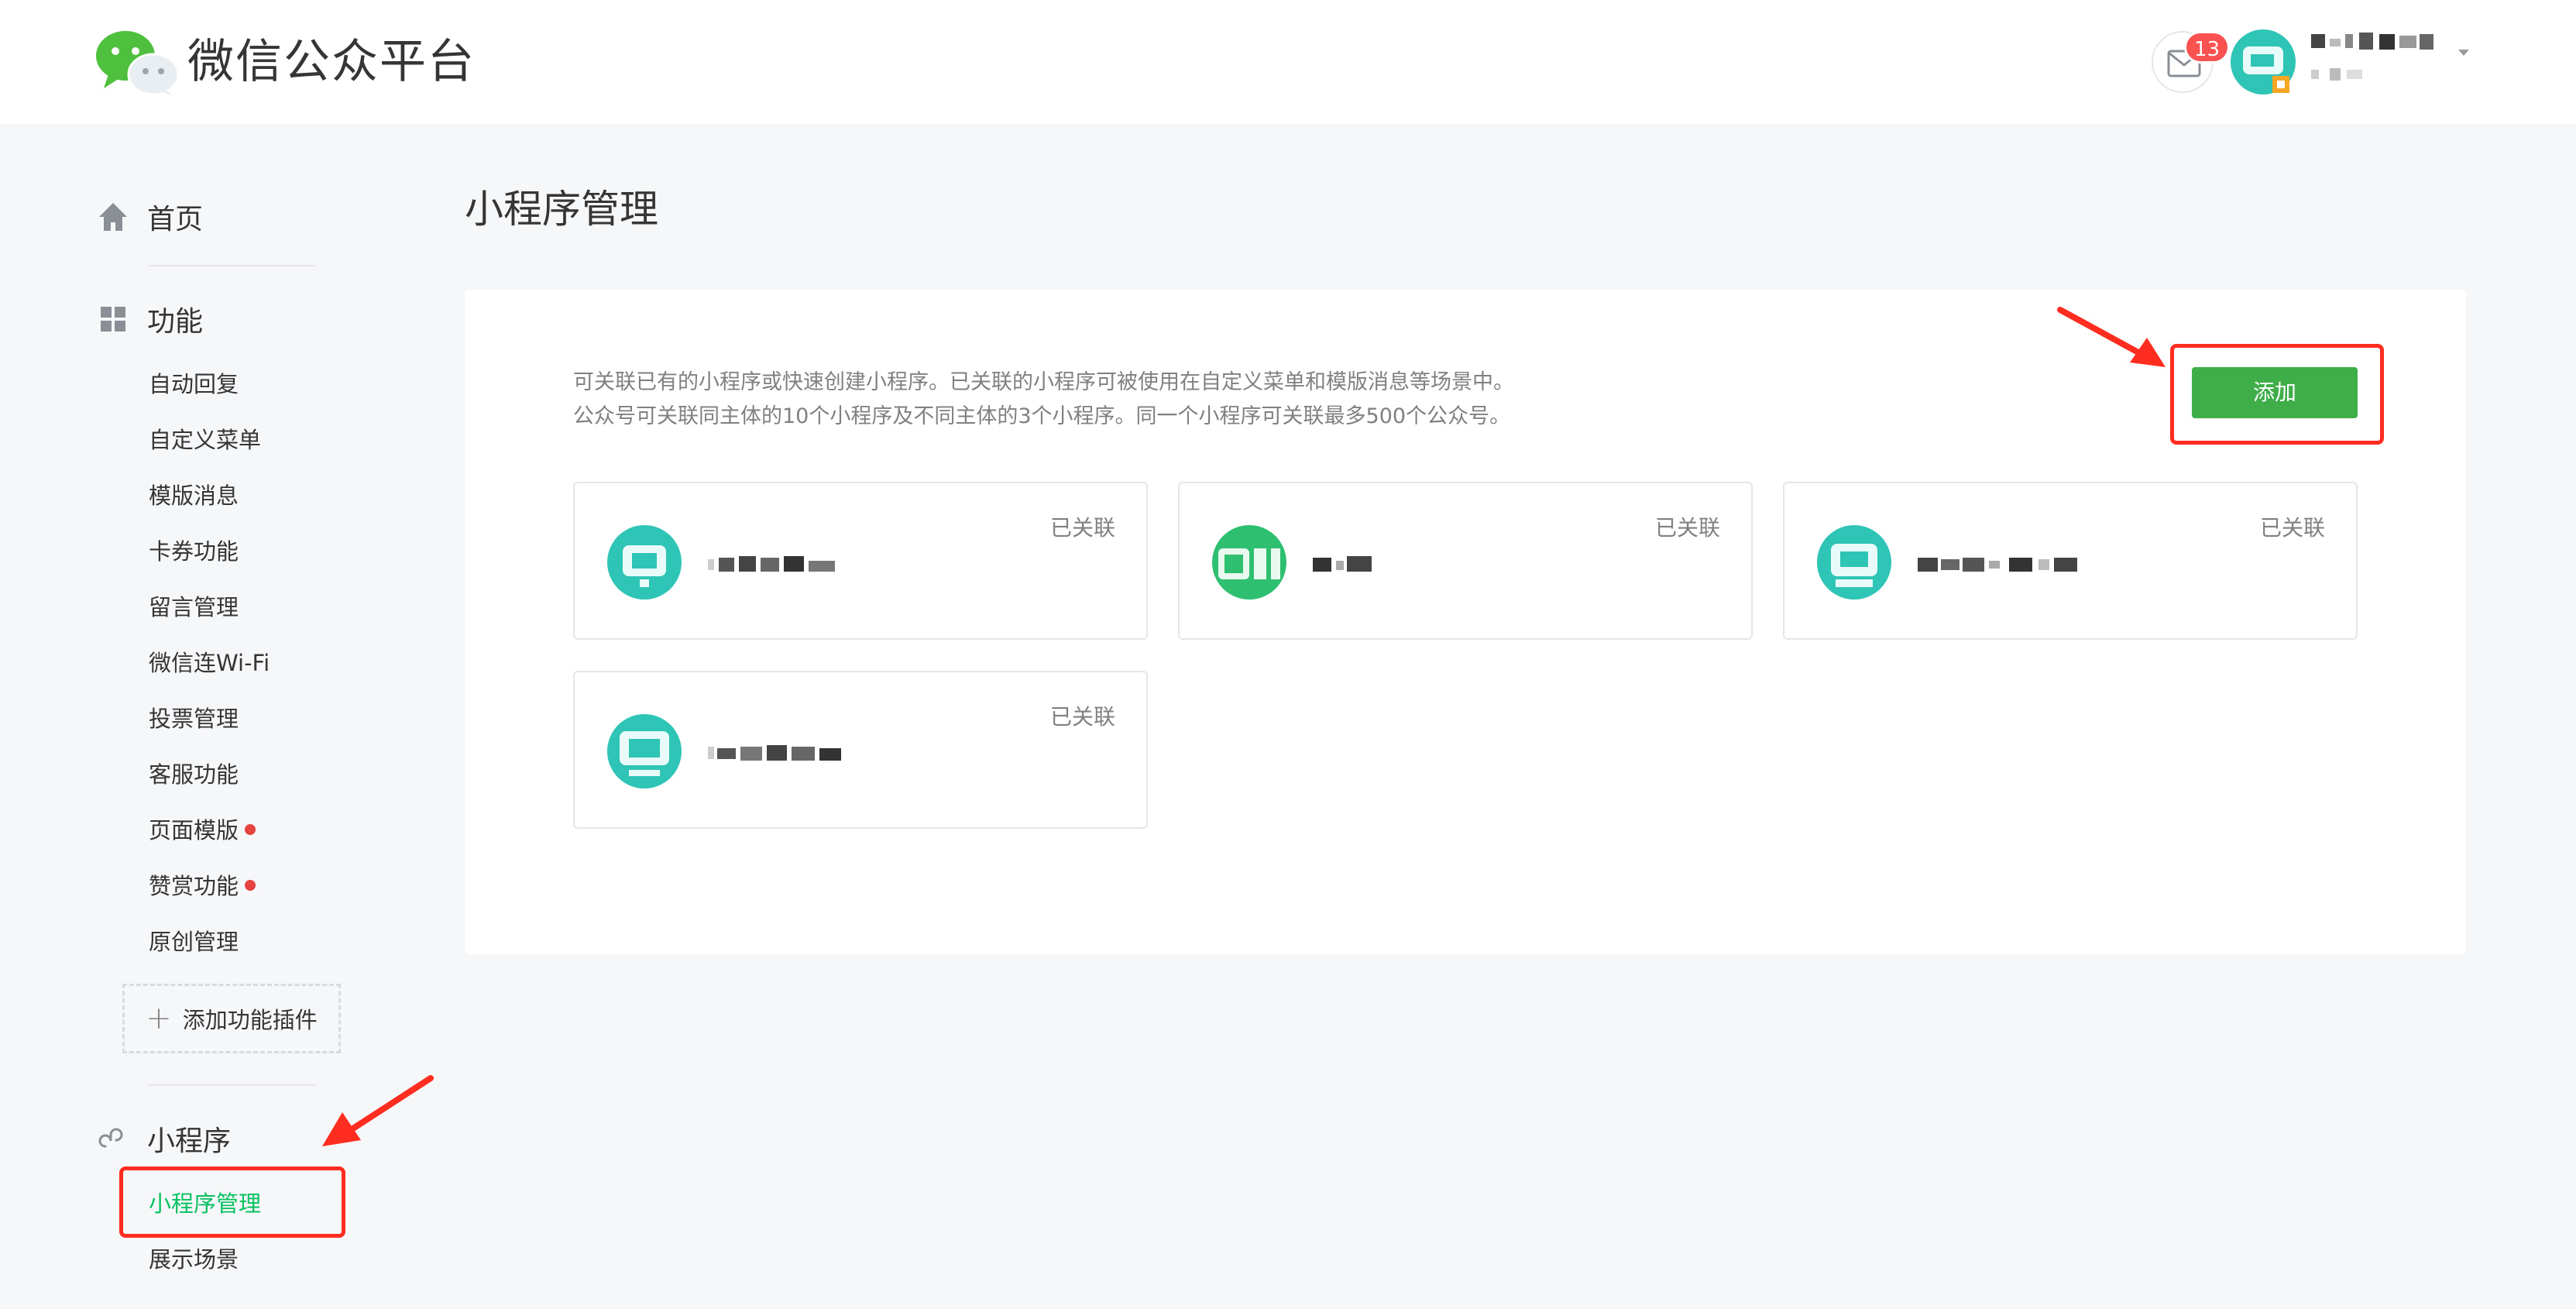  I want to click on sidebar-item-label: 赞赏功能, so click(194, 886).